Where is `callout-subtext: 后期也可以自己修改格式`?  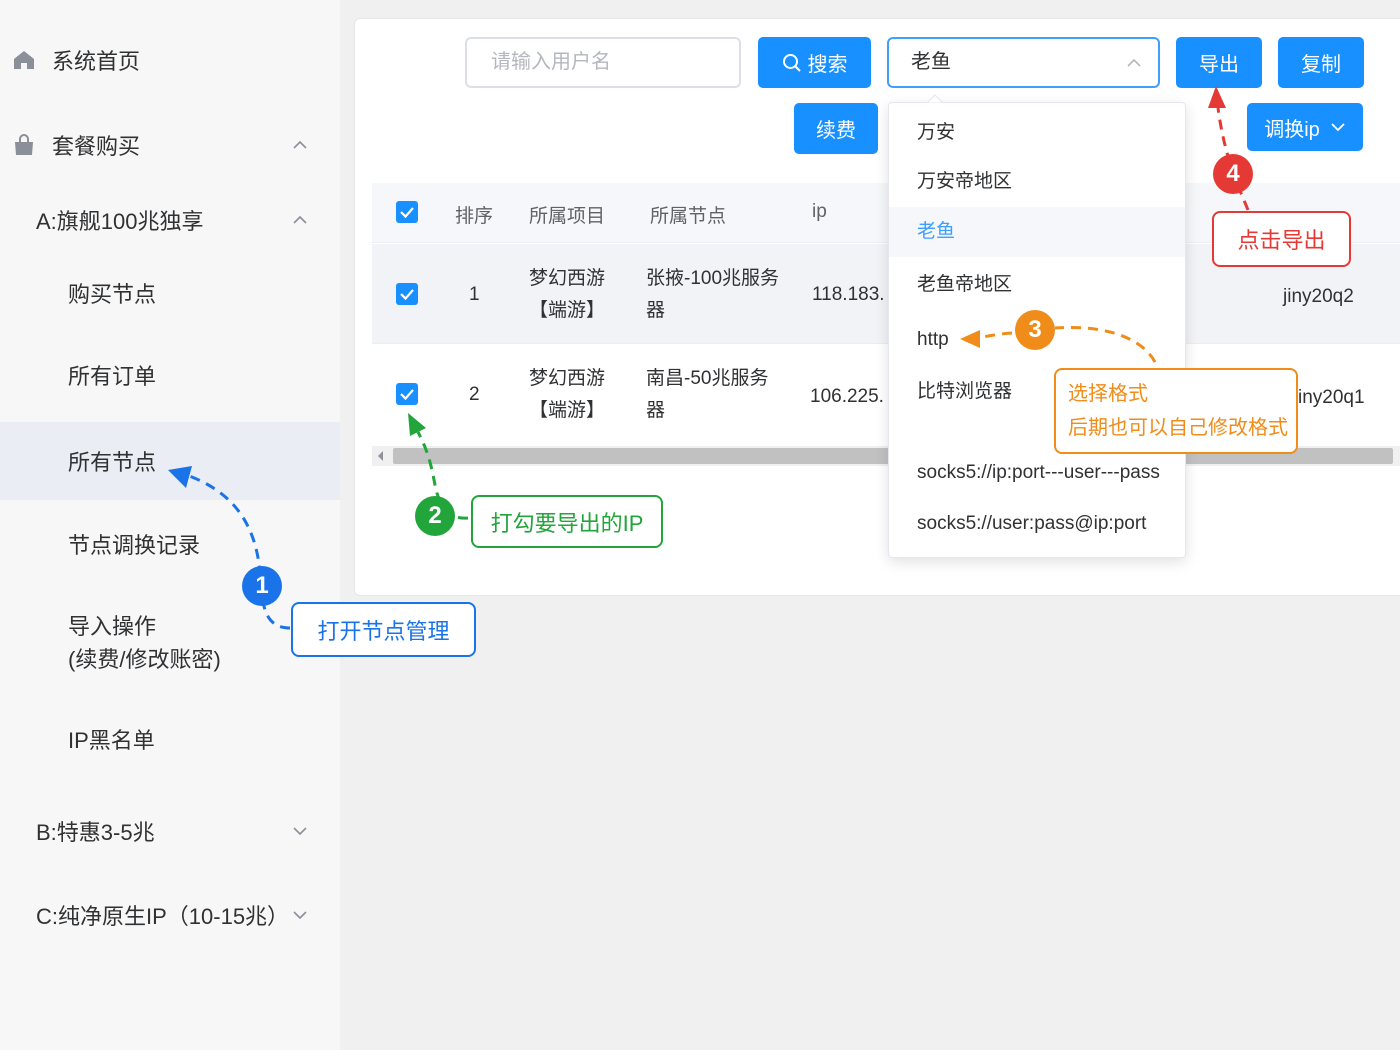 callout-subtext: 后期也可以自己修改格式 is located at coordinates (1178, 428).